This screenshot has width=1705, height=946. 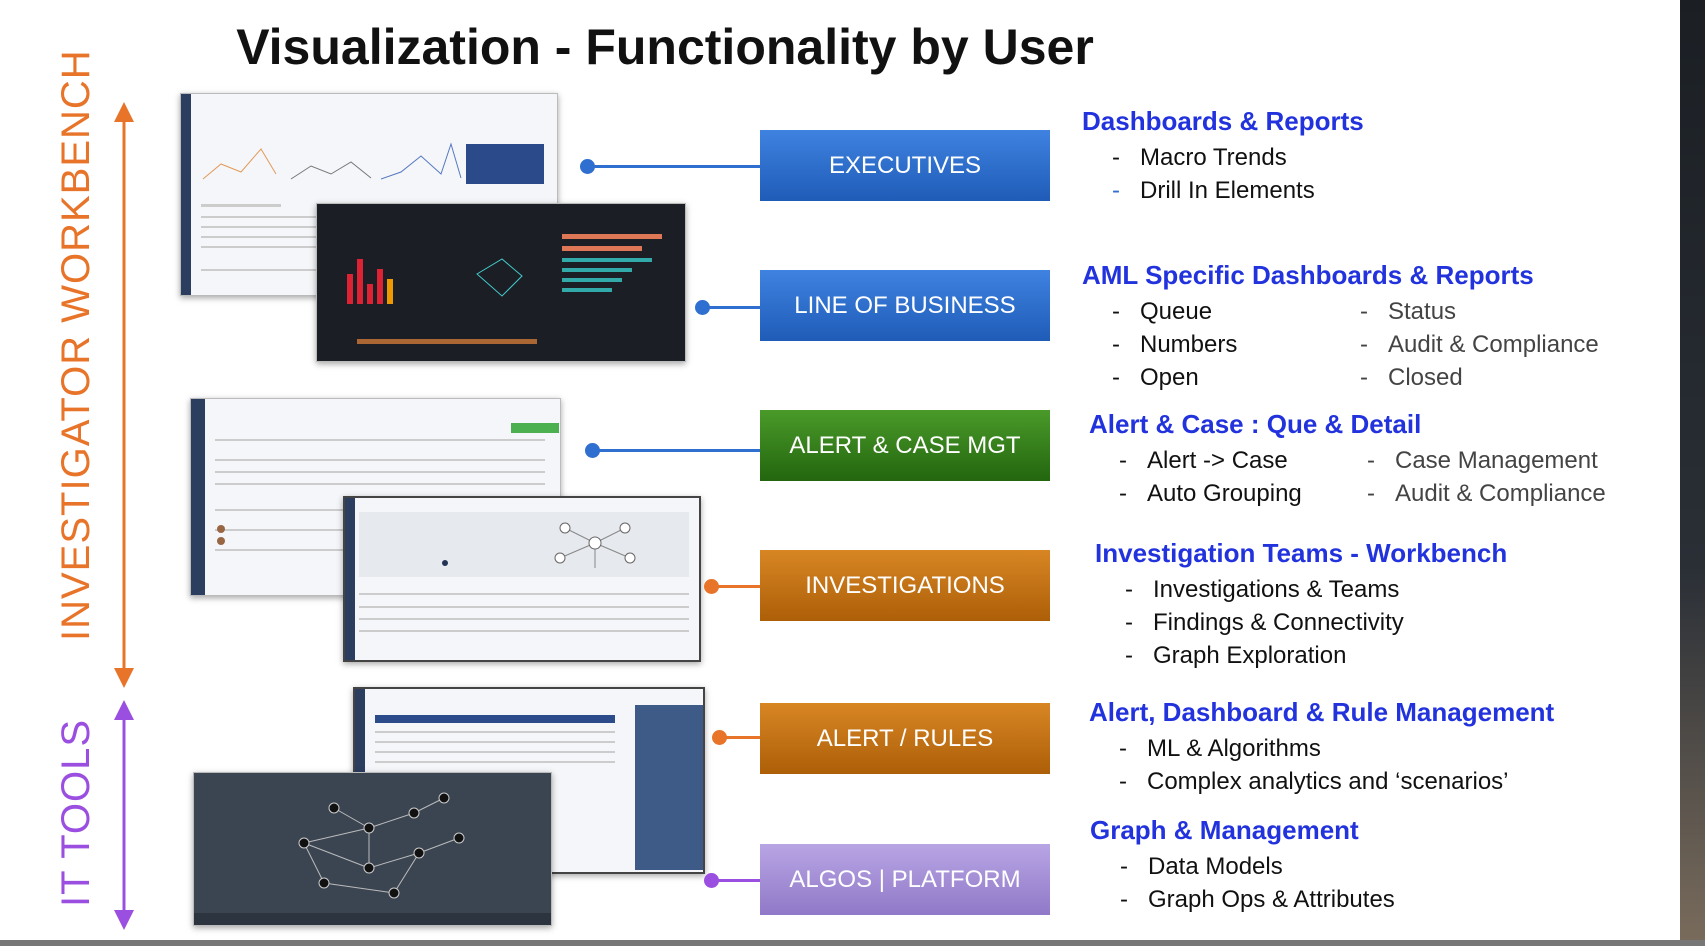 What do you see at coordinates (1328, 781) in the screenshot?
I see `list-item: Complex analytics and ‘scenarios’` at bounding box center [1328, 781].